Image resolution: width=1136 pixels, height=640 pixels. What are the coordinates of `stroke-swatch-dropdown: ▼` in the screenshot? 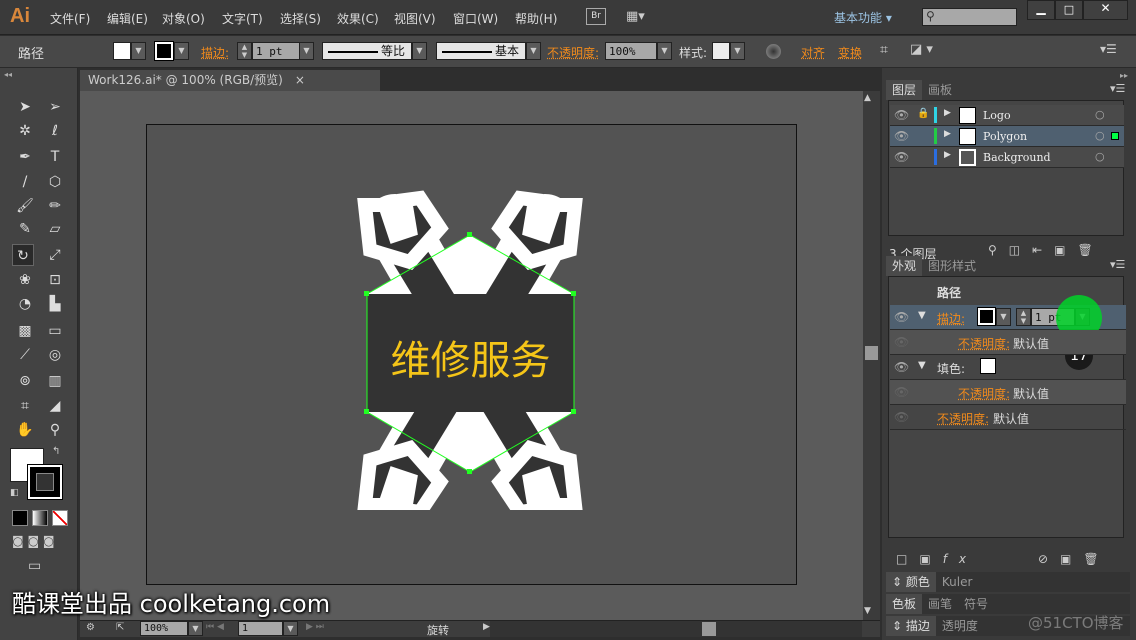 It's located at (1003, 317).